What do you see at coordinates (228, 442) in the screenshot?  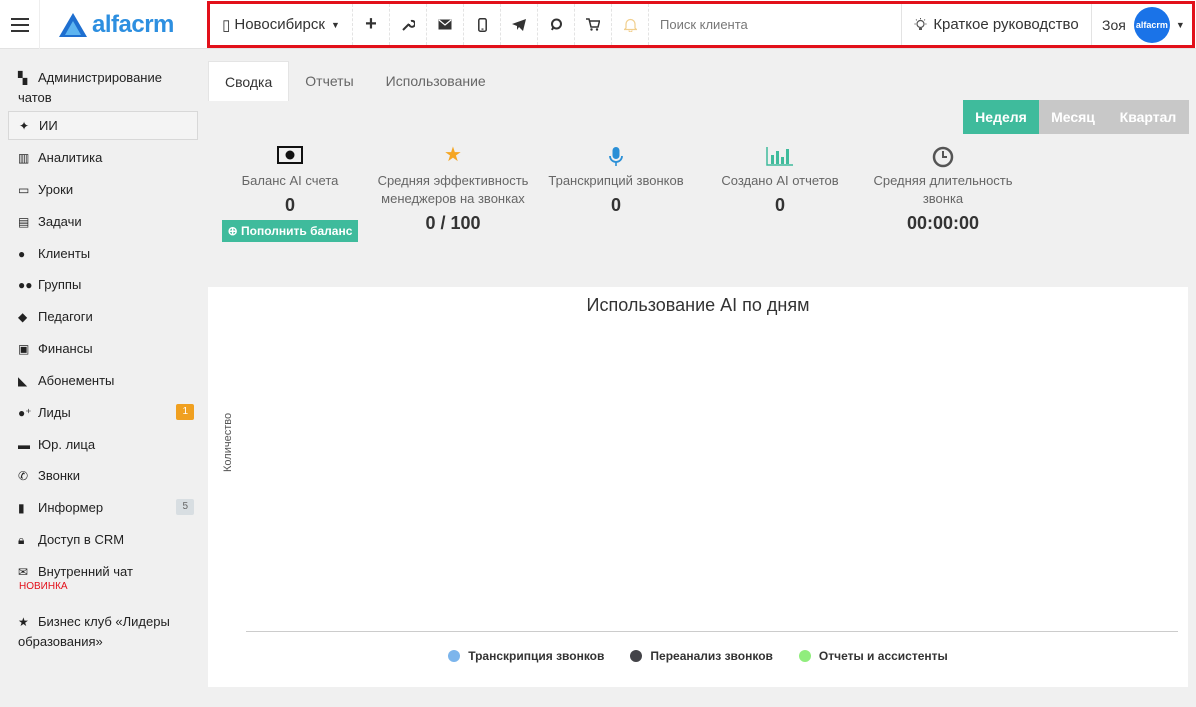 I see `chart-y-axis-label: Количество` at bounding box center [228, 442].